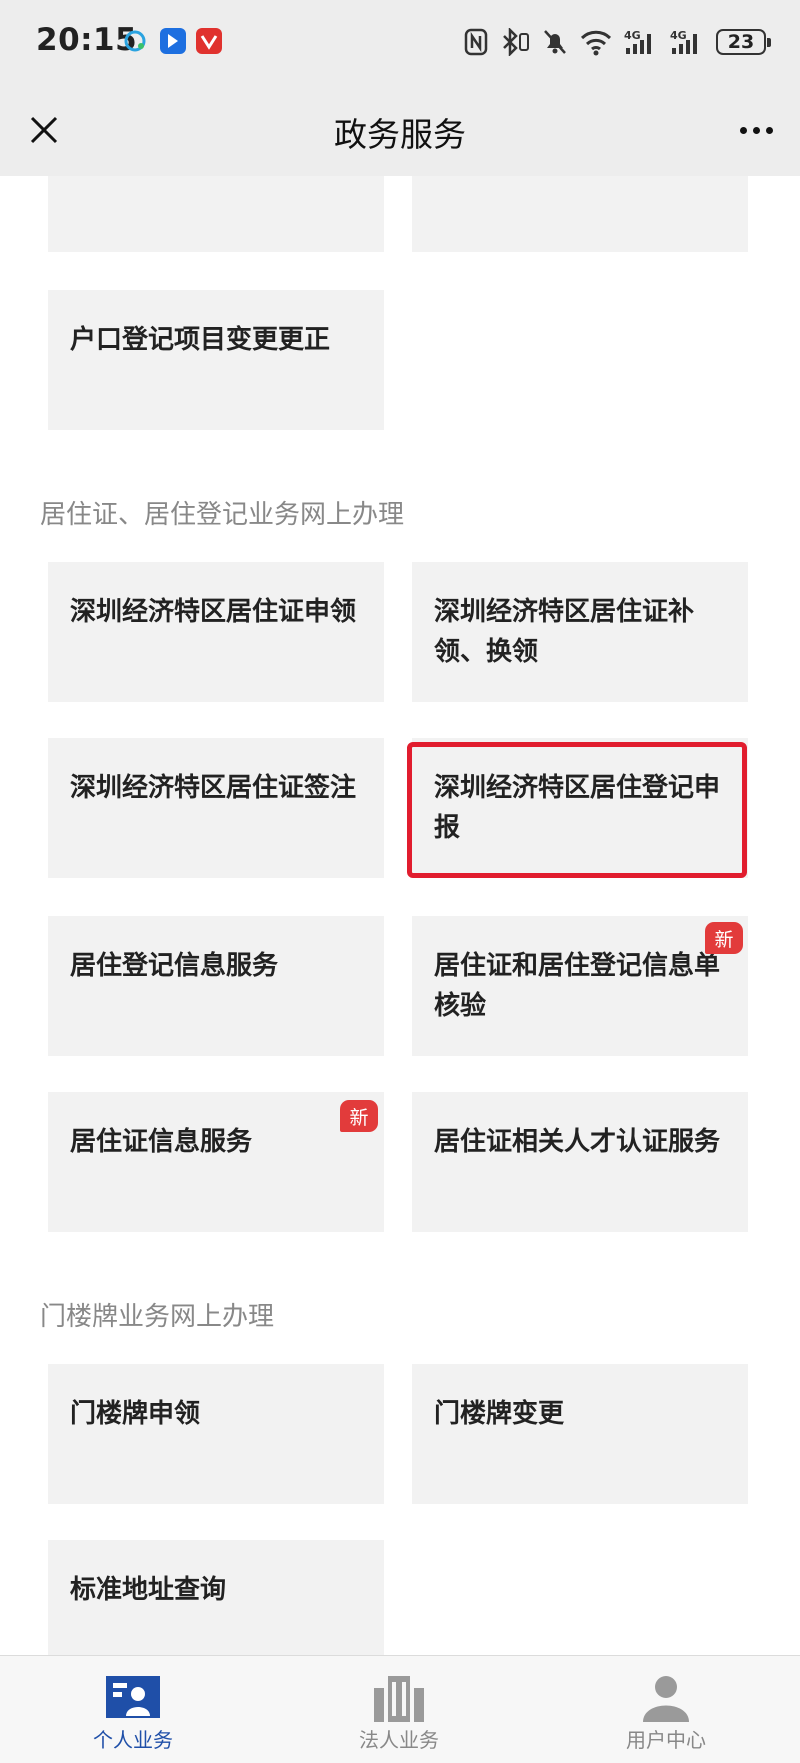 The image size is (800, 1763). I want to click on tab-label: 用户中心, so click(666, 1740).